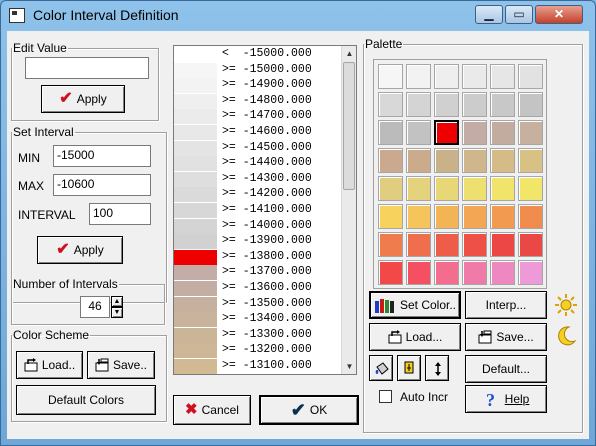 The height and width of the screenshot is (446, 596). I want to click on scroll-down-arrow: ▼, so click(349, 366).